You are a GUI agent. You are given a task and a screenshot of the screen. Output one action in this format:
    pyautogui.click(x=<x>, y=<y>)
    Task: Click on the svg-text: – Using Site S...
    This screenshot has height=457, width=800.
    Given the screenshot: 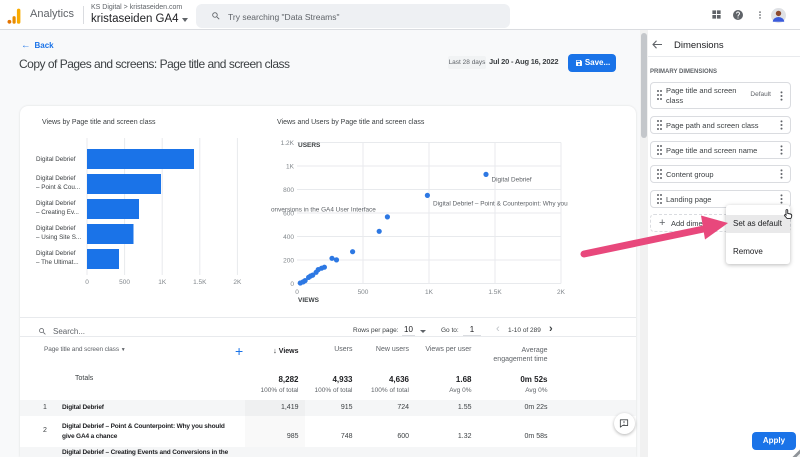 What is the action you would take?
    pyautogui.click(x=58, y=237)
    